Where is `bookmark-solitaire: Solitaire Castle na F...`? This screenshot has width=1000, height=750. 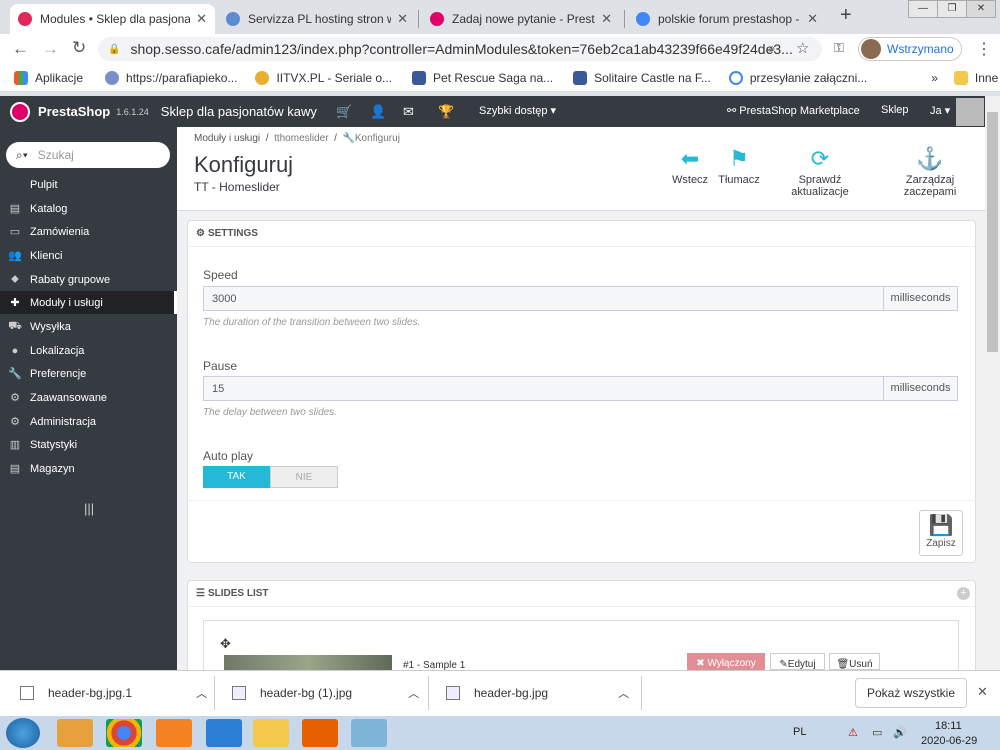
bookmark-solitaire: Solitaire Castle na F... is located at coordinates (642, 77).